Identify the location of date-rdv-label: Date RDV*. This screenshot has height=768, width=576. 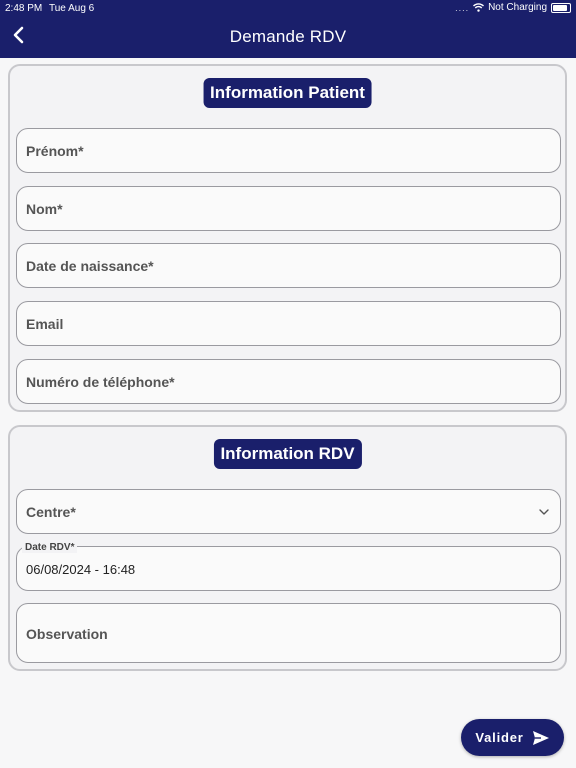
(50, 547).